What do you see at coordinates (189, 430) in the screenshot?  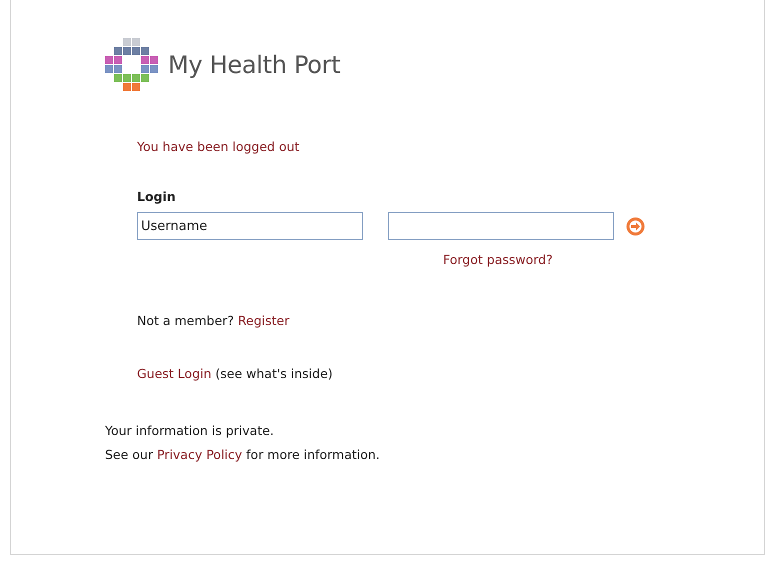 I see `privacy-note: Your information is private.` at bounding box center [189, 430].